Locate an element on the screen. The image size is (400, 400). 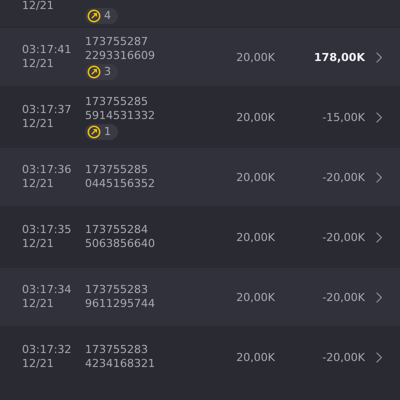
time-text: 03:17:32 is located at coordinates (47, 350).